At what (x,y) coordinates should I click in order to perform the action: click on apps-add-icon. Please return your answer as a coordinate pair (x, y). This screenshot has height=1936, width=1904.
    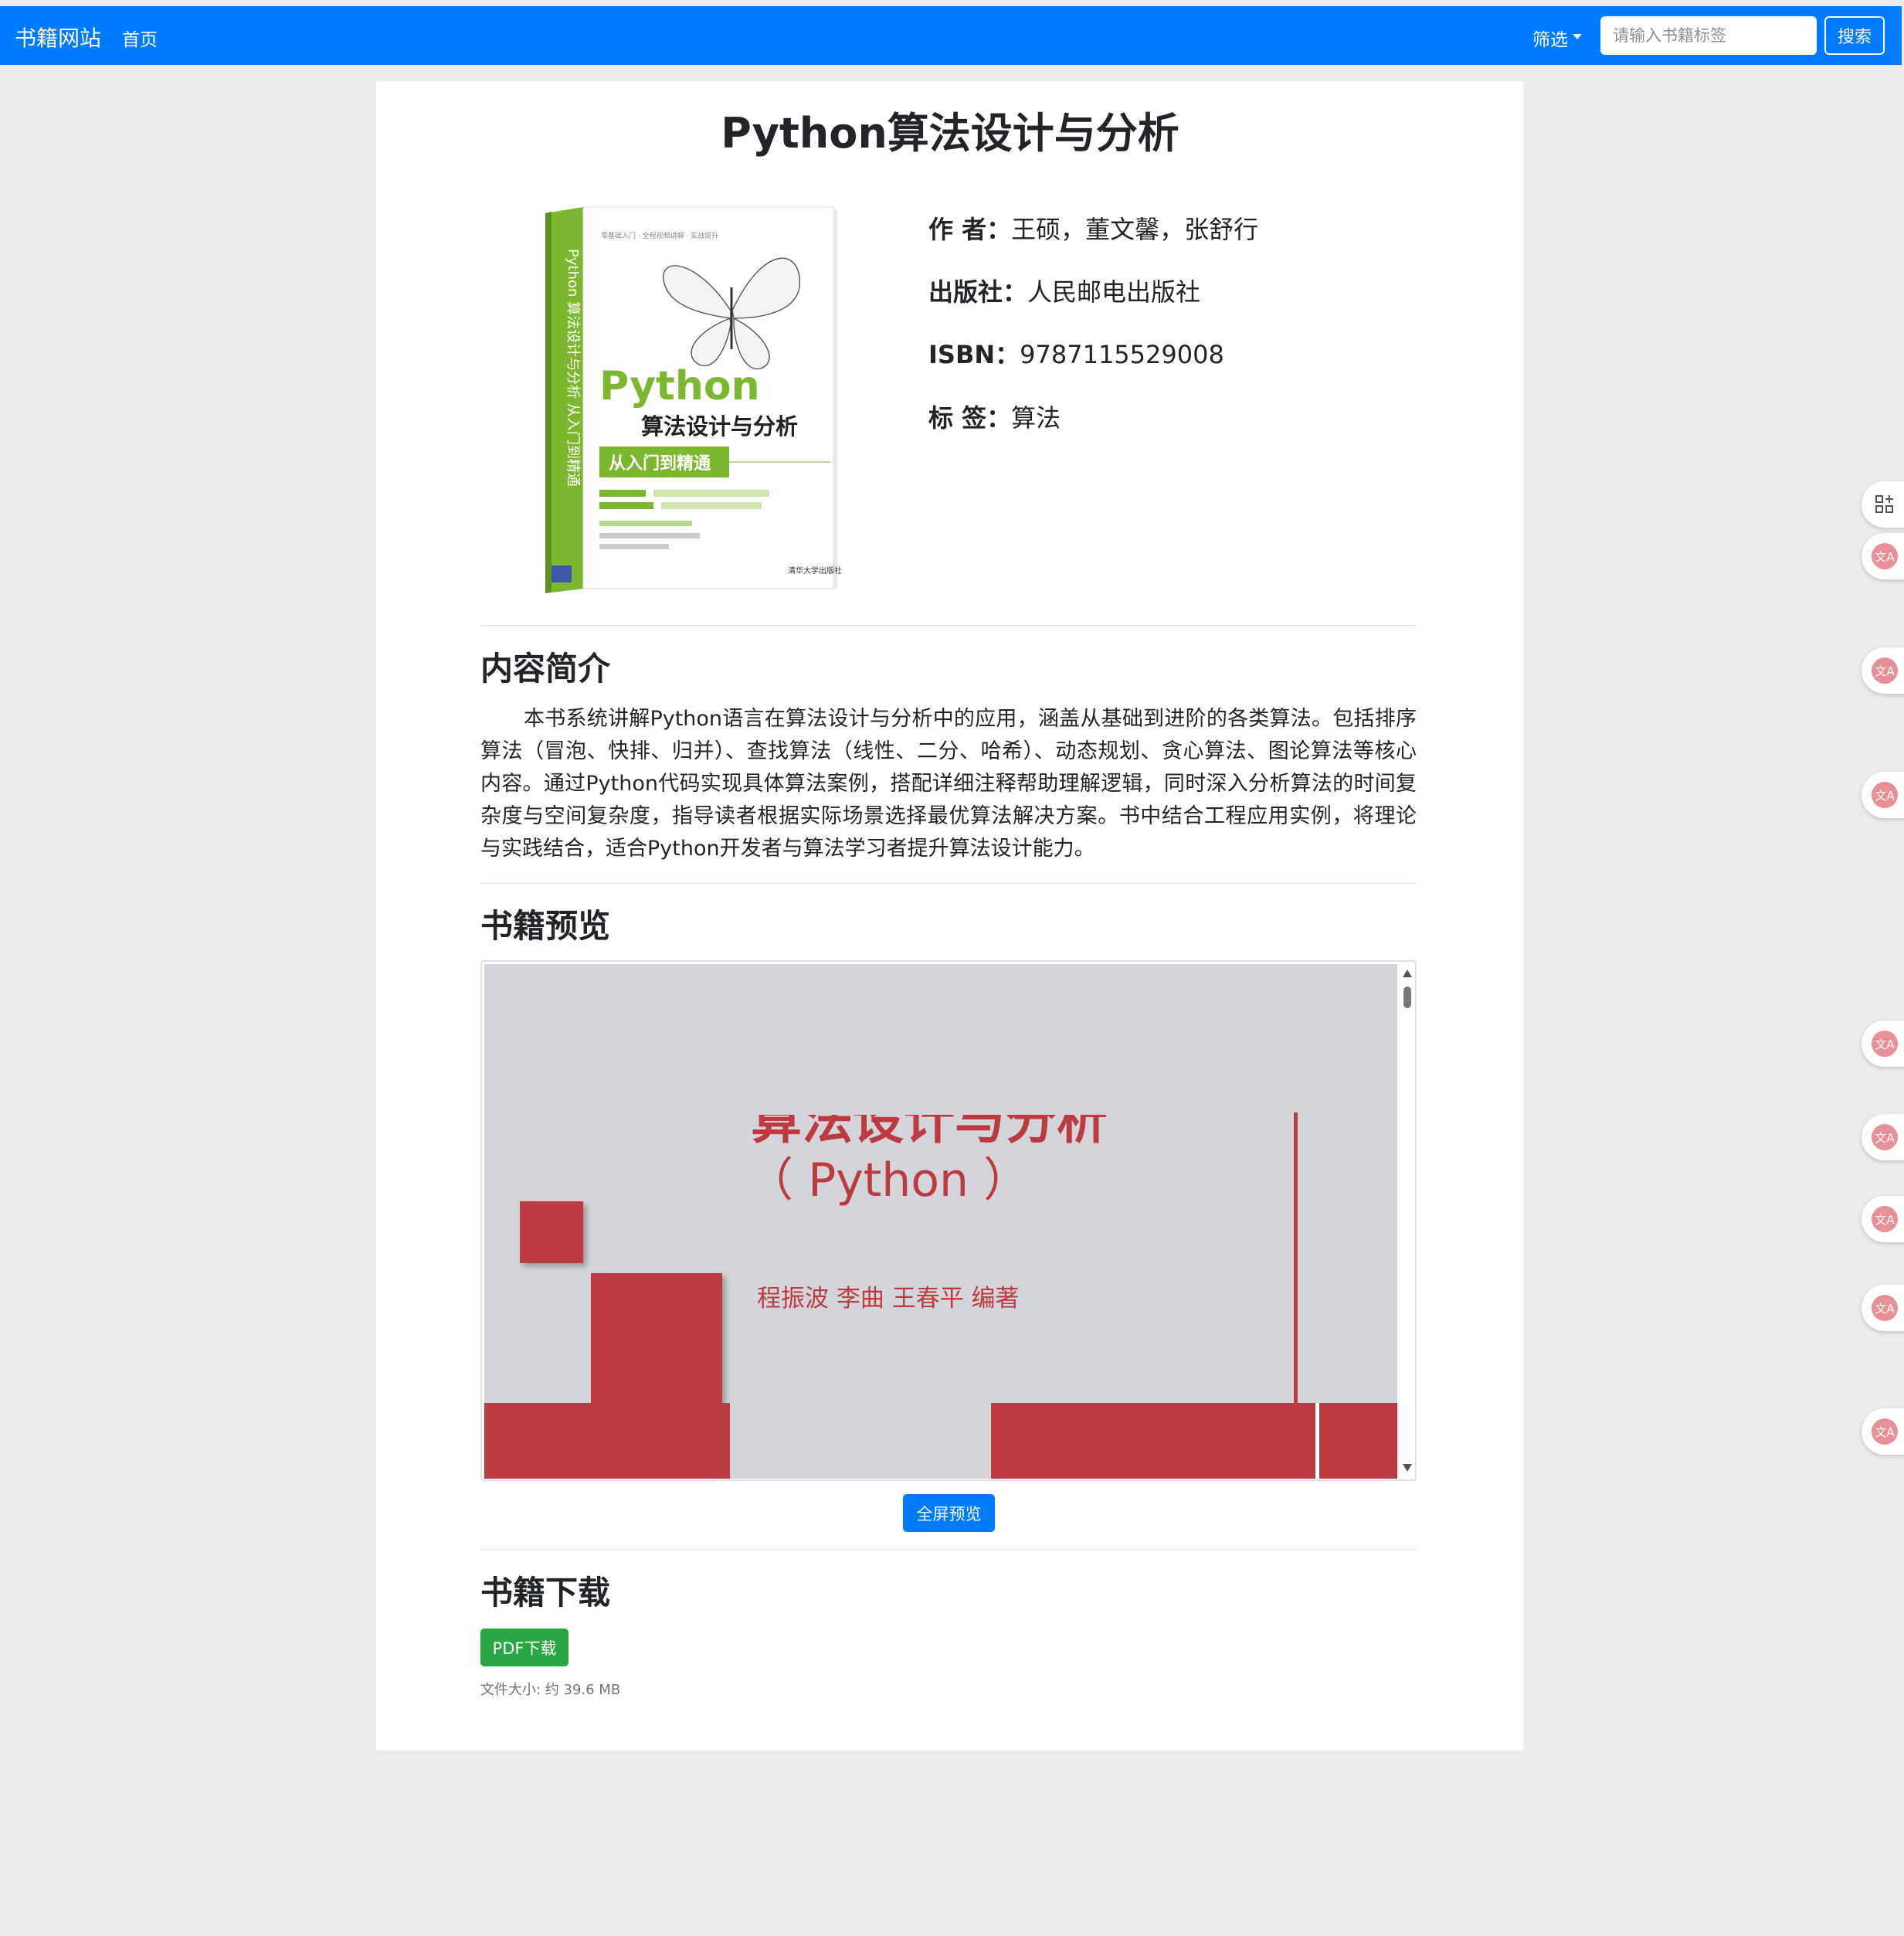
    Looking at the image, I should click on (1883, 504).